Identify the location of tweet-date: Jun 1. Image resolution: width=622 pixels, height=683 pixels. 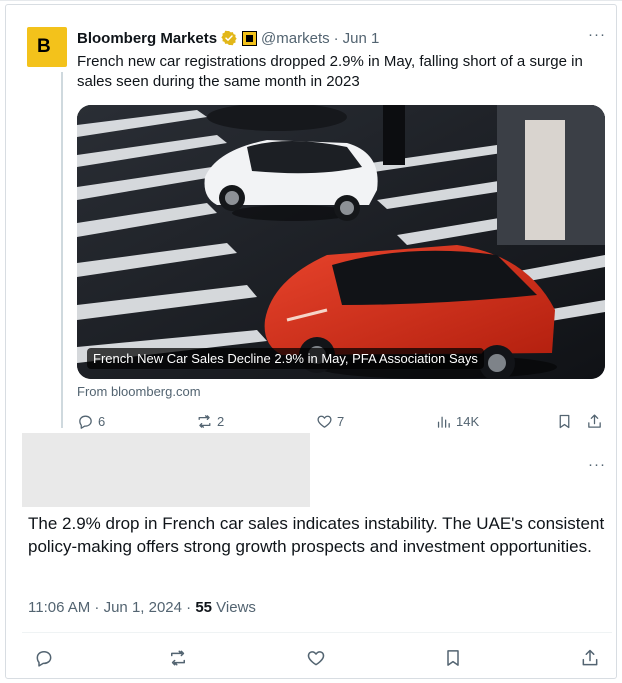
(361, 38).